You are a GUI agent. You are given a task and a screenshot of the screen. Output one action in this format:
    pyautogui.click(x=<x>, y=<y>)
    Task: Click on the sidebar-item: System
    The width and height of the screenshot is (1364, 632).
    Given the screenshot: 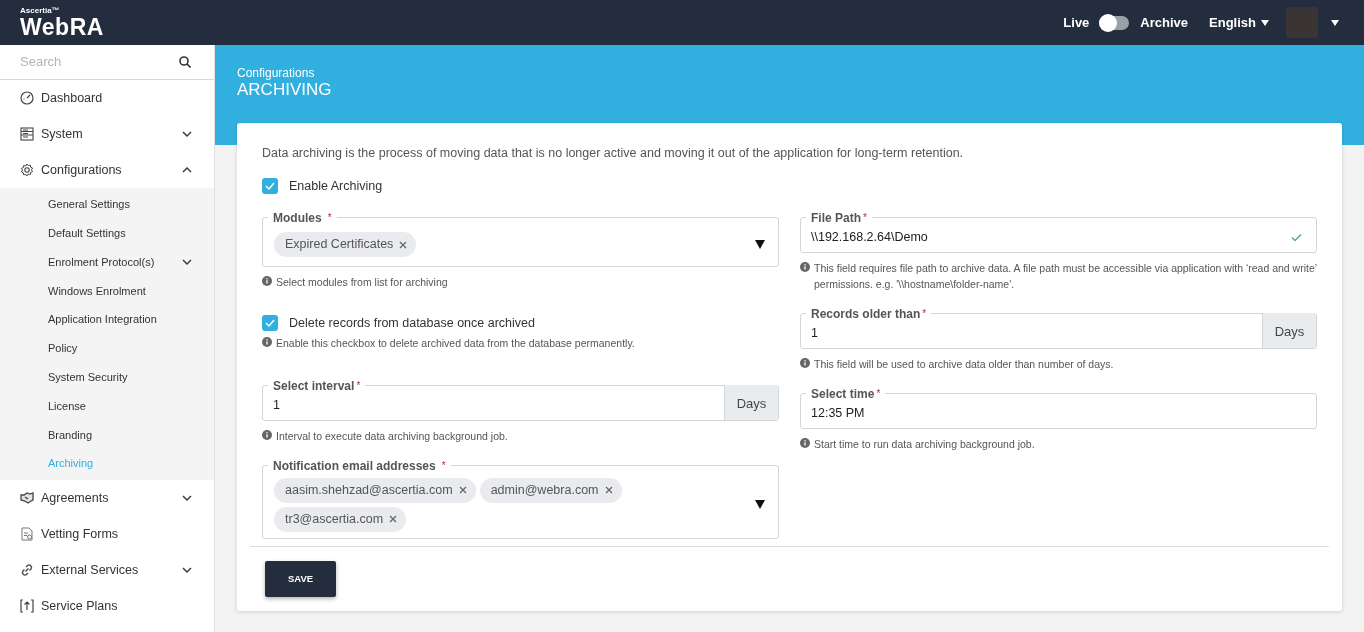 What is the action you would take?
    pyautogui.click(x=107, y=134)
    